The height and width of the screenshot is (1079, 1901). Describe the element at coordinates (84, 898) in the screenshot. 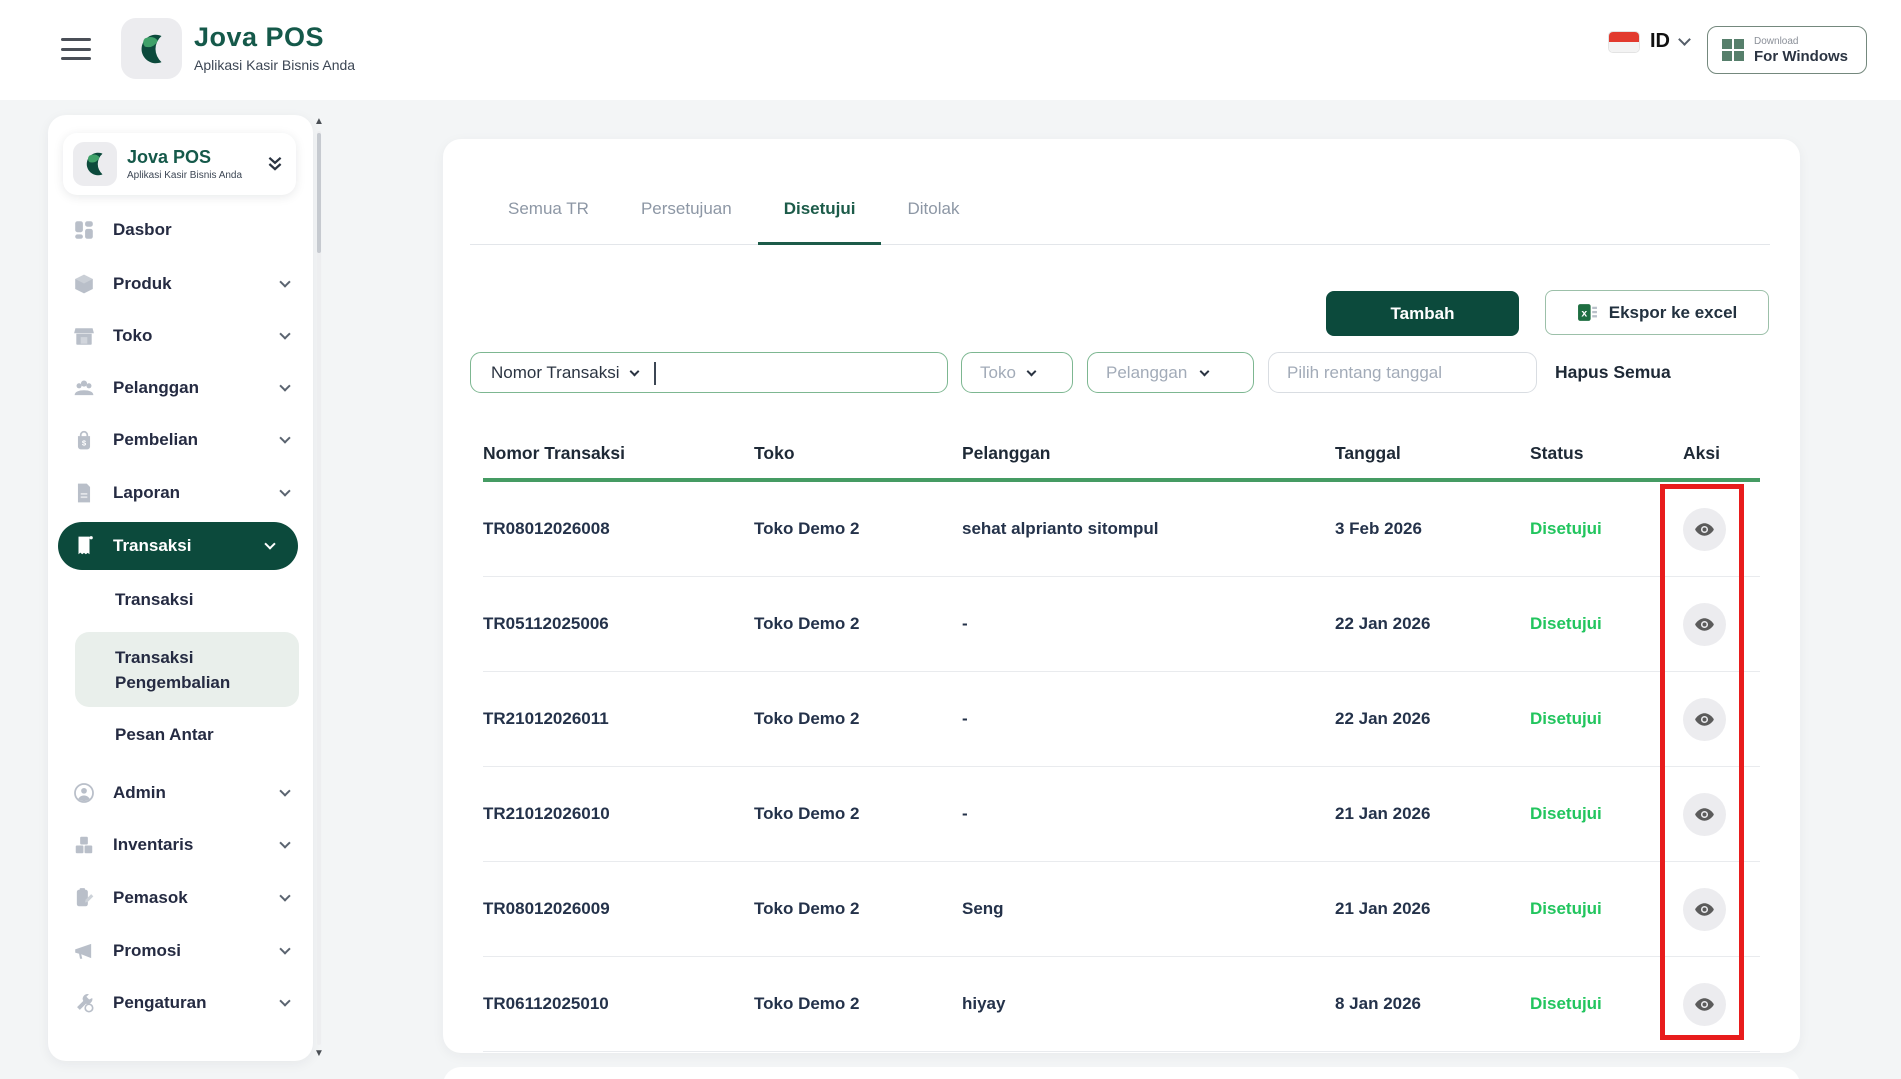

I see `clipboard-pencil-icon` at that location.